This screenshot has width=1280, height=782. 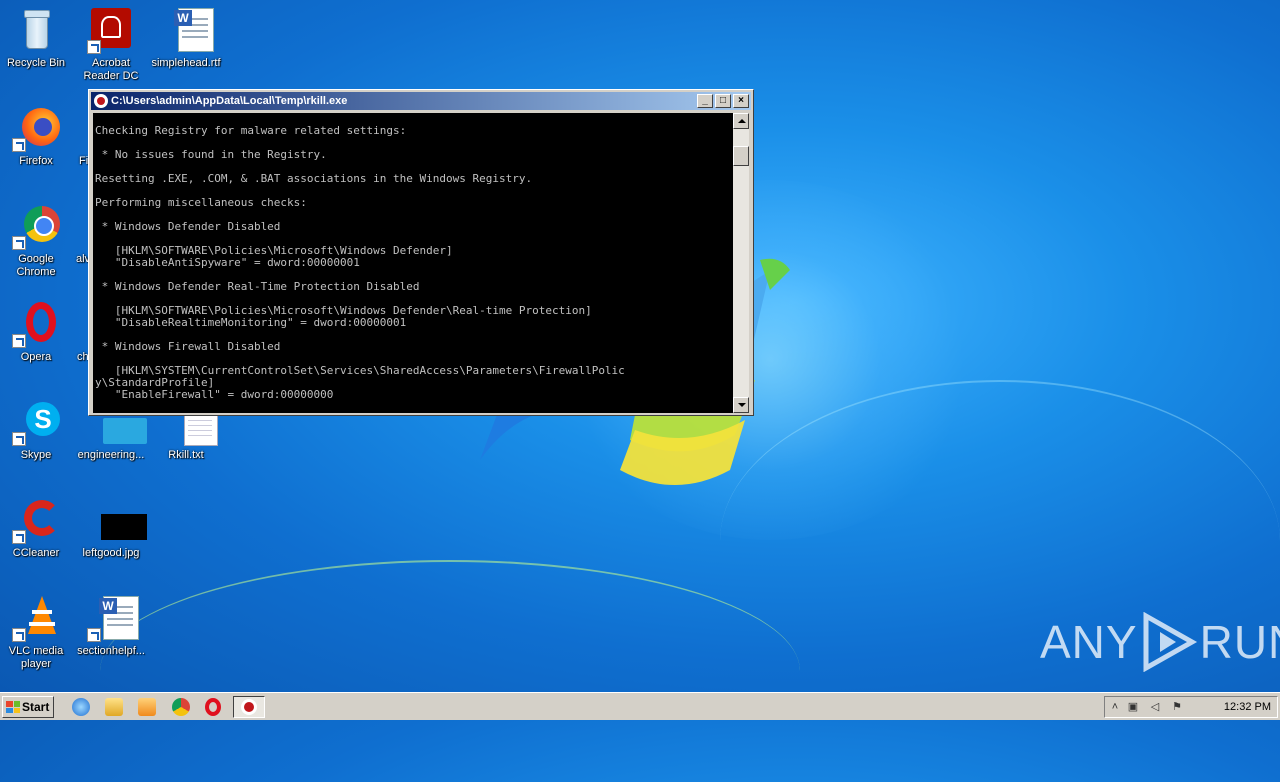 I want to click on start-button: Start, so click(x=28, y=707).